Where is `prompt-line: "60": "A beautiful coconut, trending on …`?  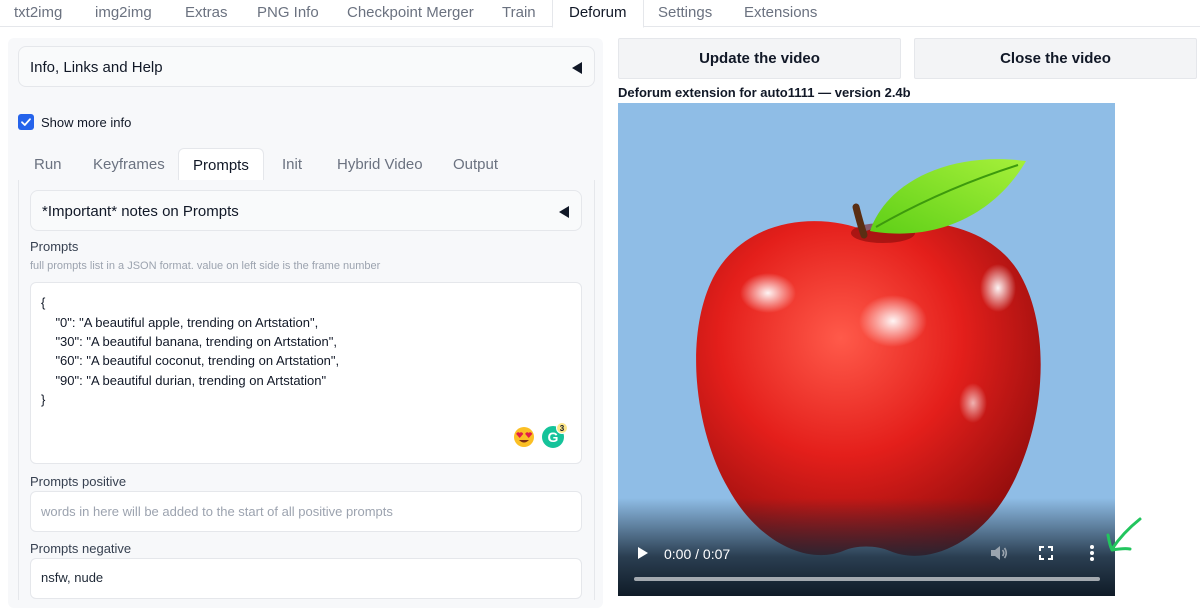 prompt-line: "60": "A beautiful coconut, trending on … is located at coordinates (190, 360).